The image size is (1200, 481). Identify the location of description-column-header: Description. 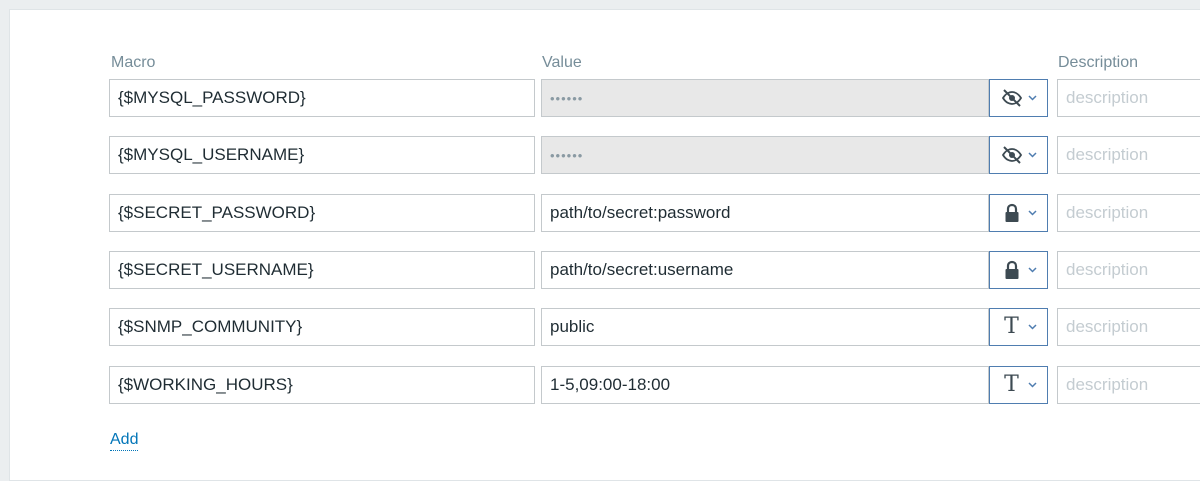
(1098, 62).